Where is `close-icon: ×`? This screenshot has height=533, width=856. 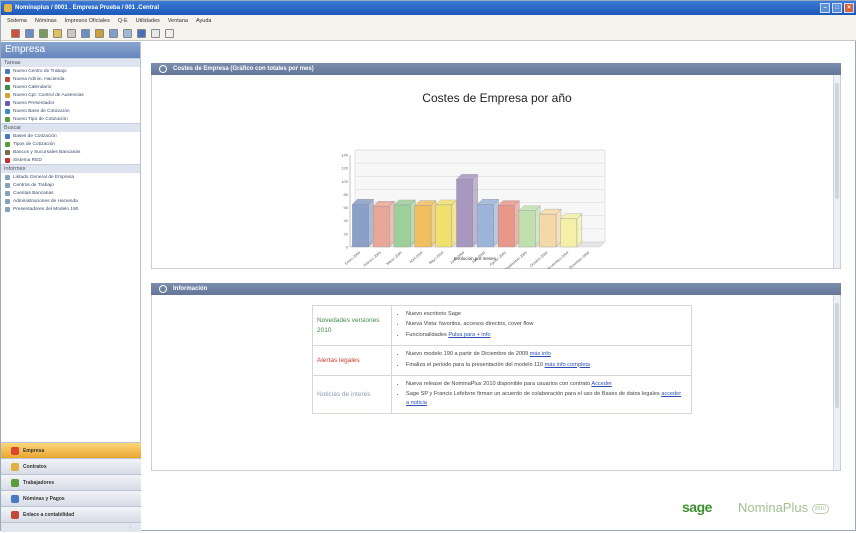 close-icon: × is located at coordinates (849, 8).